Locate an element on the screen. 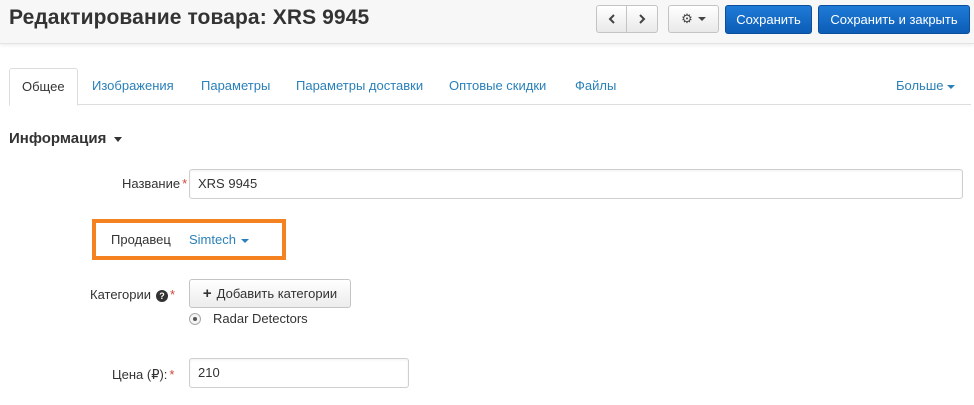  categories-label: Категории? * is located at coordinates (132, 294).